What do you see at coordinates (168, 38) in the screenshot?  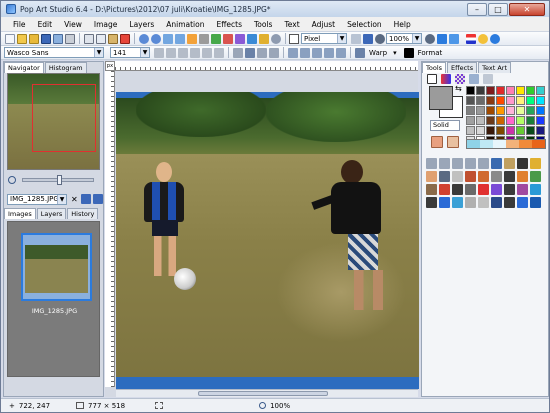 I see `rotate-left-icon` at bounding box center [168, 38].